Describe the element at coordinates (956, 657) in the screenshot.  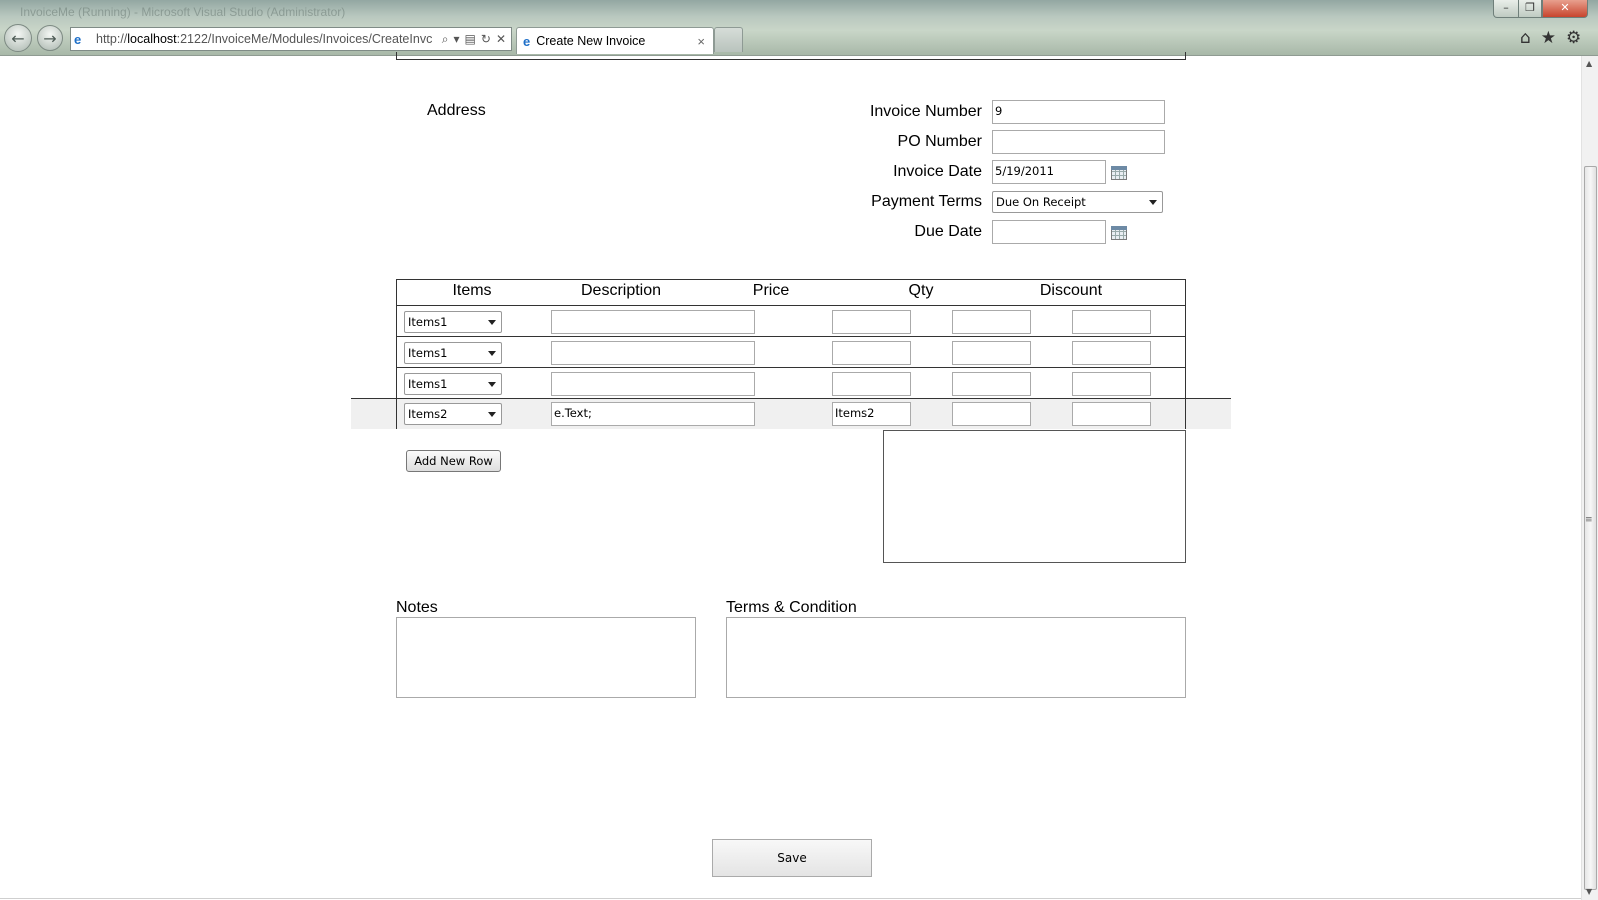
I see `terms-textarea` at that location.